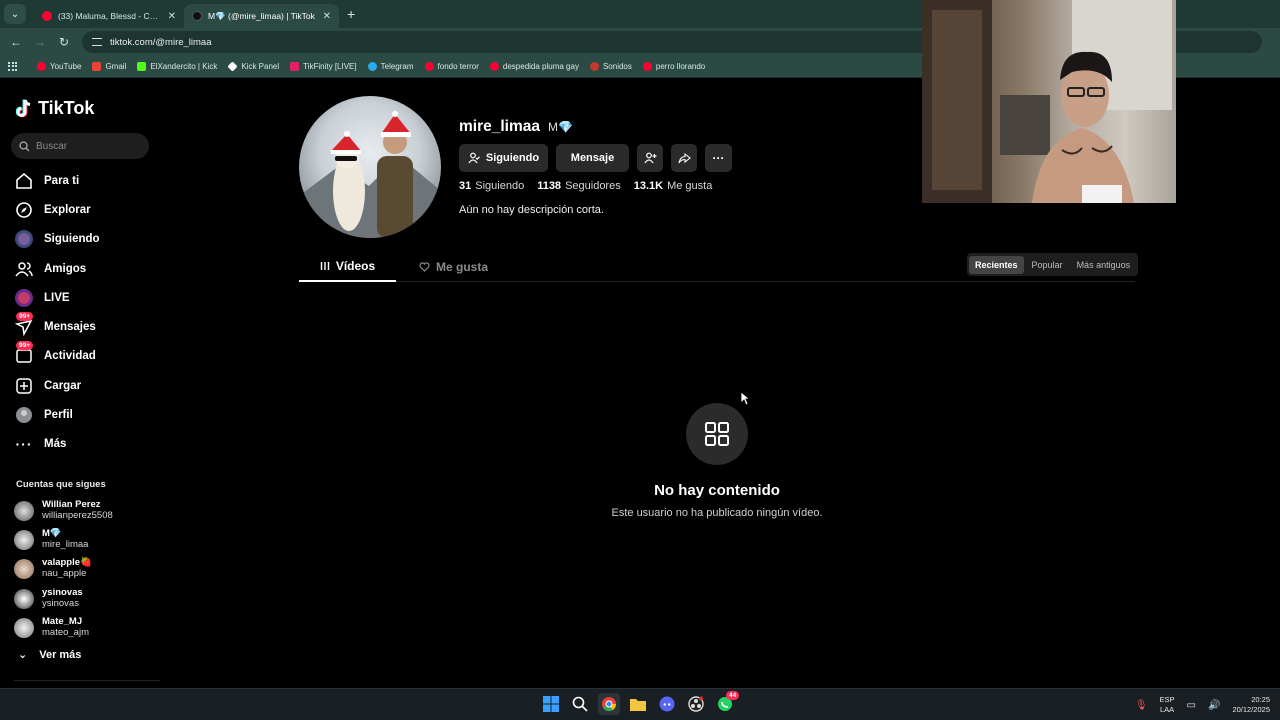  I want to click on clock: 20:25 20/12/2025, so click(1251, 705).